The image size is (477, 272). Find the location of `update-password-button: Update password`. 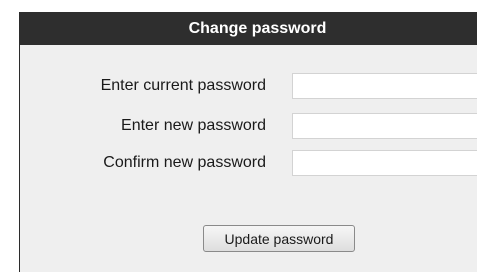

update-password-button: Update password is located at coordinates (279, 238).